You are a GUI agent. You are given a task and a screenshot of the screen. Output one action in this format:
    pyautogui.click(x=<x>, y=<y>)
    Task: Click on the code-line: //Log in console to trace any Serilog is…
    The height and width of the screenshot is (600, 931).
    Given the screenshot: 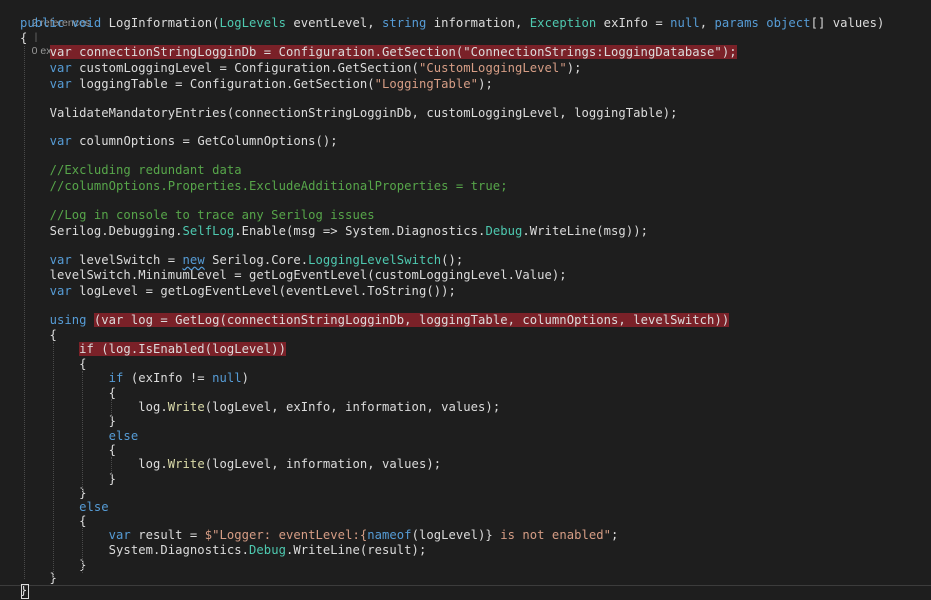 What is the action you would take?
    pyautogui.click(x=197, y=215)
    